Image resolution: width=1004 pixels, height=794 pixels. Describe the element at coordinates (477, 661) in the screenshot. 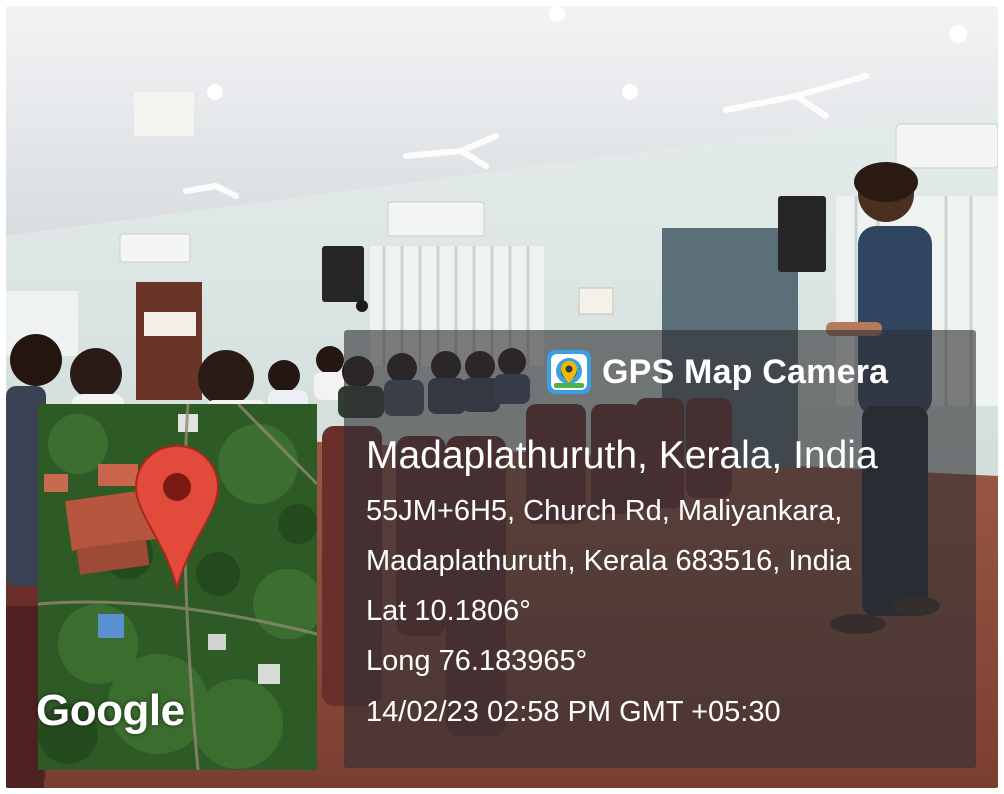

I see `longitude: Long 76.183965°` at that location.